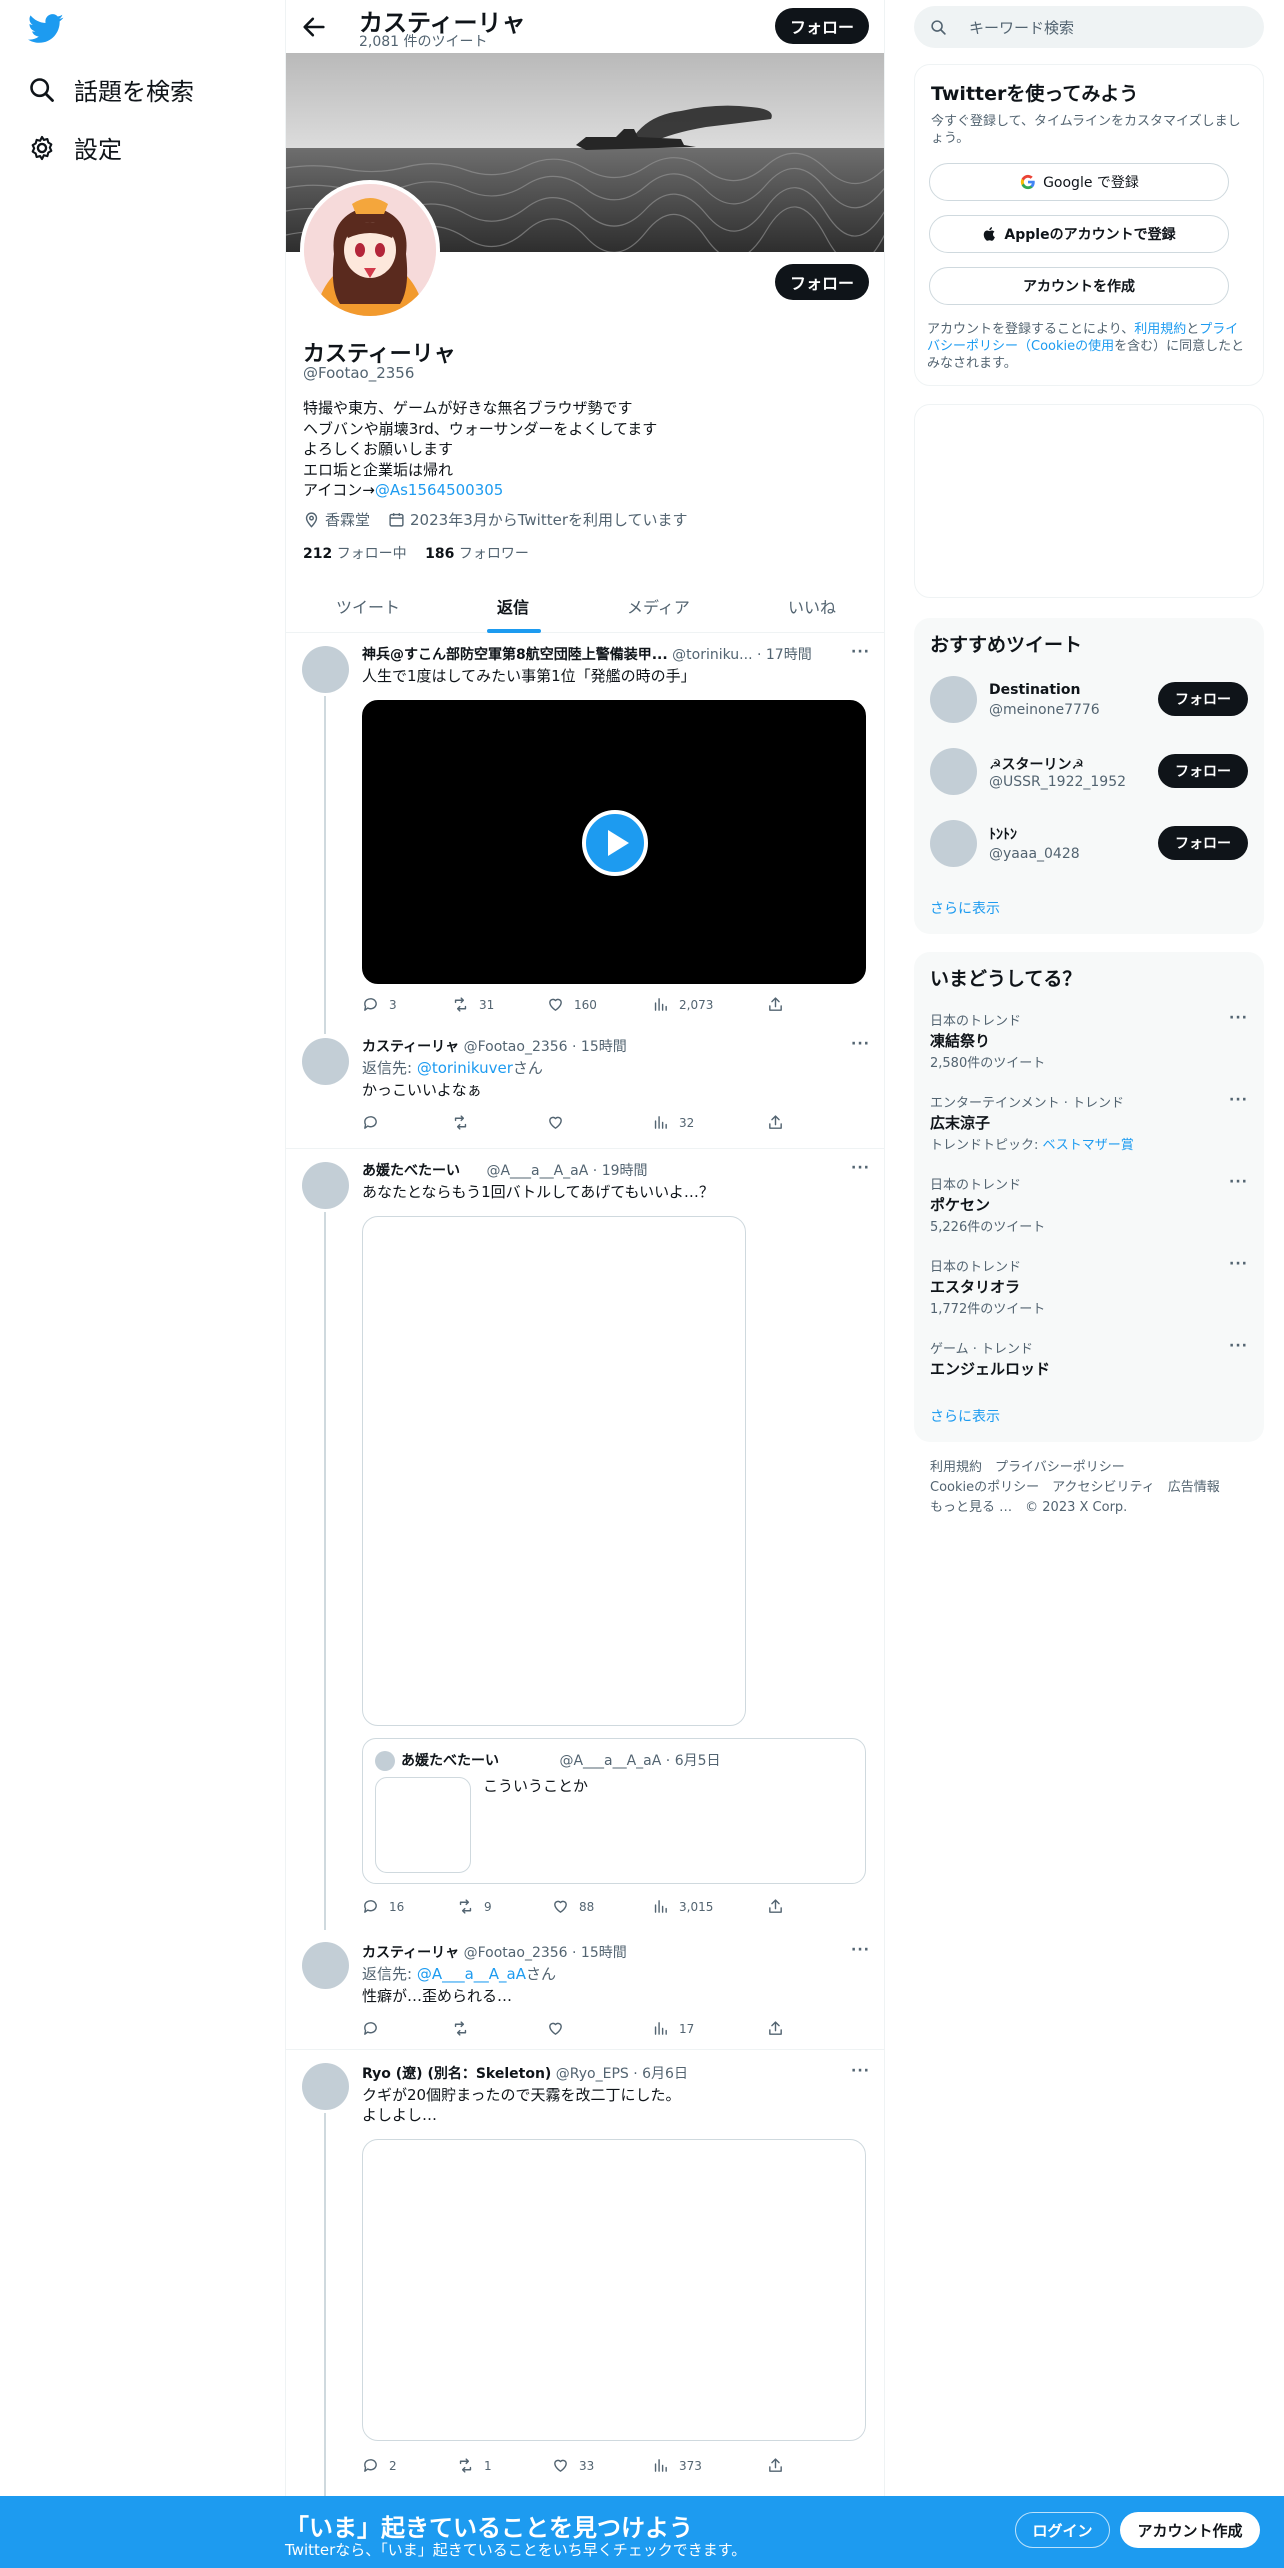 Image resolution: width=1284 pixels, height=2568 pixels. What do you see at coordinates (465, 1068) in the screenshot?
I see `reply-to-link: @torinikuver` at bounding box center [465, 1068].